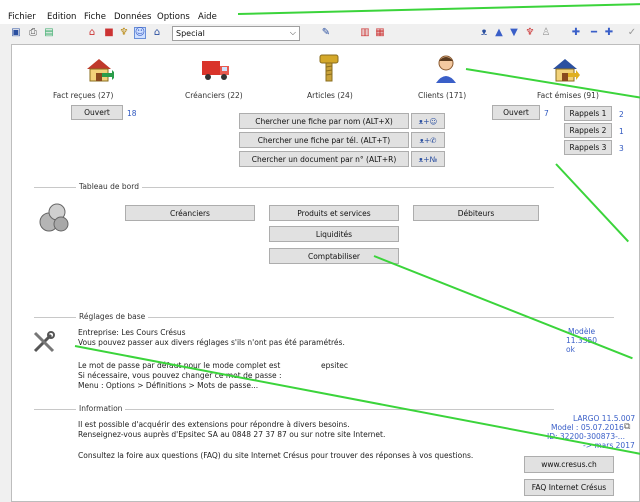  I want to click on dashboard-debiteurs-button: Débiteurs, so click(476, 213).